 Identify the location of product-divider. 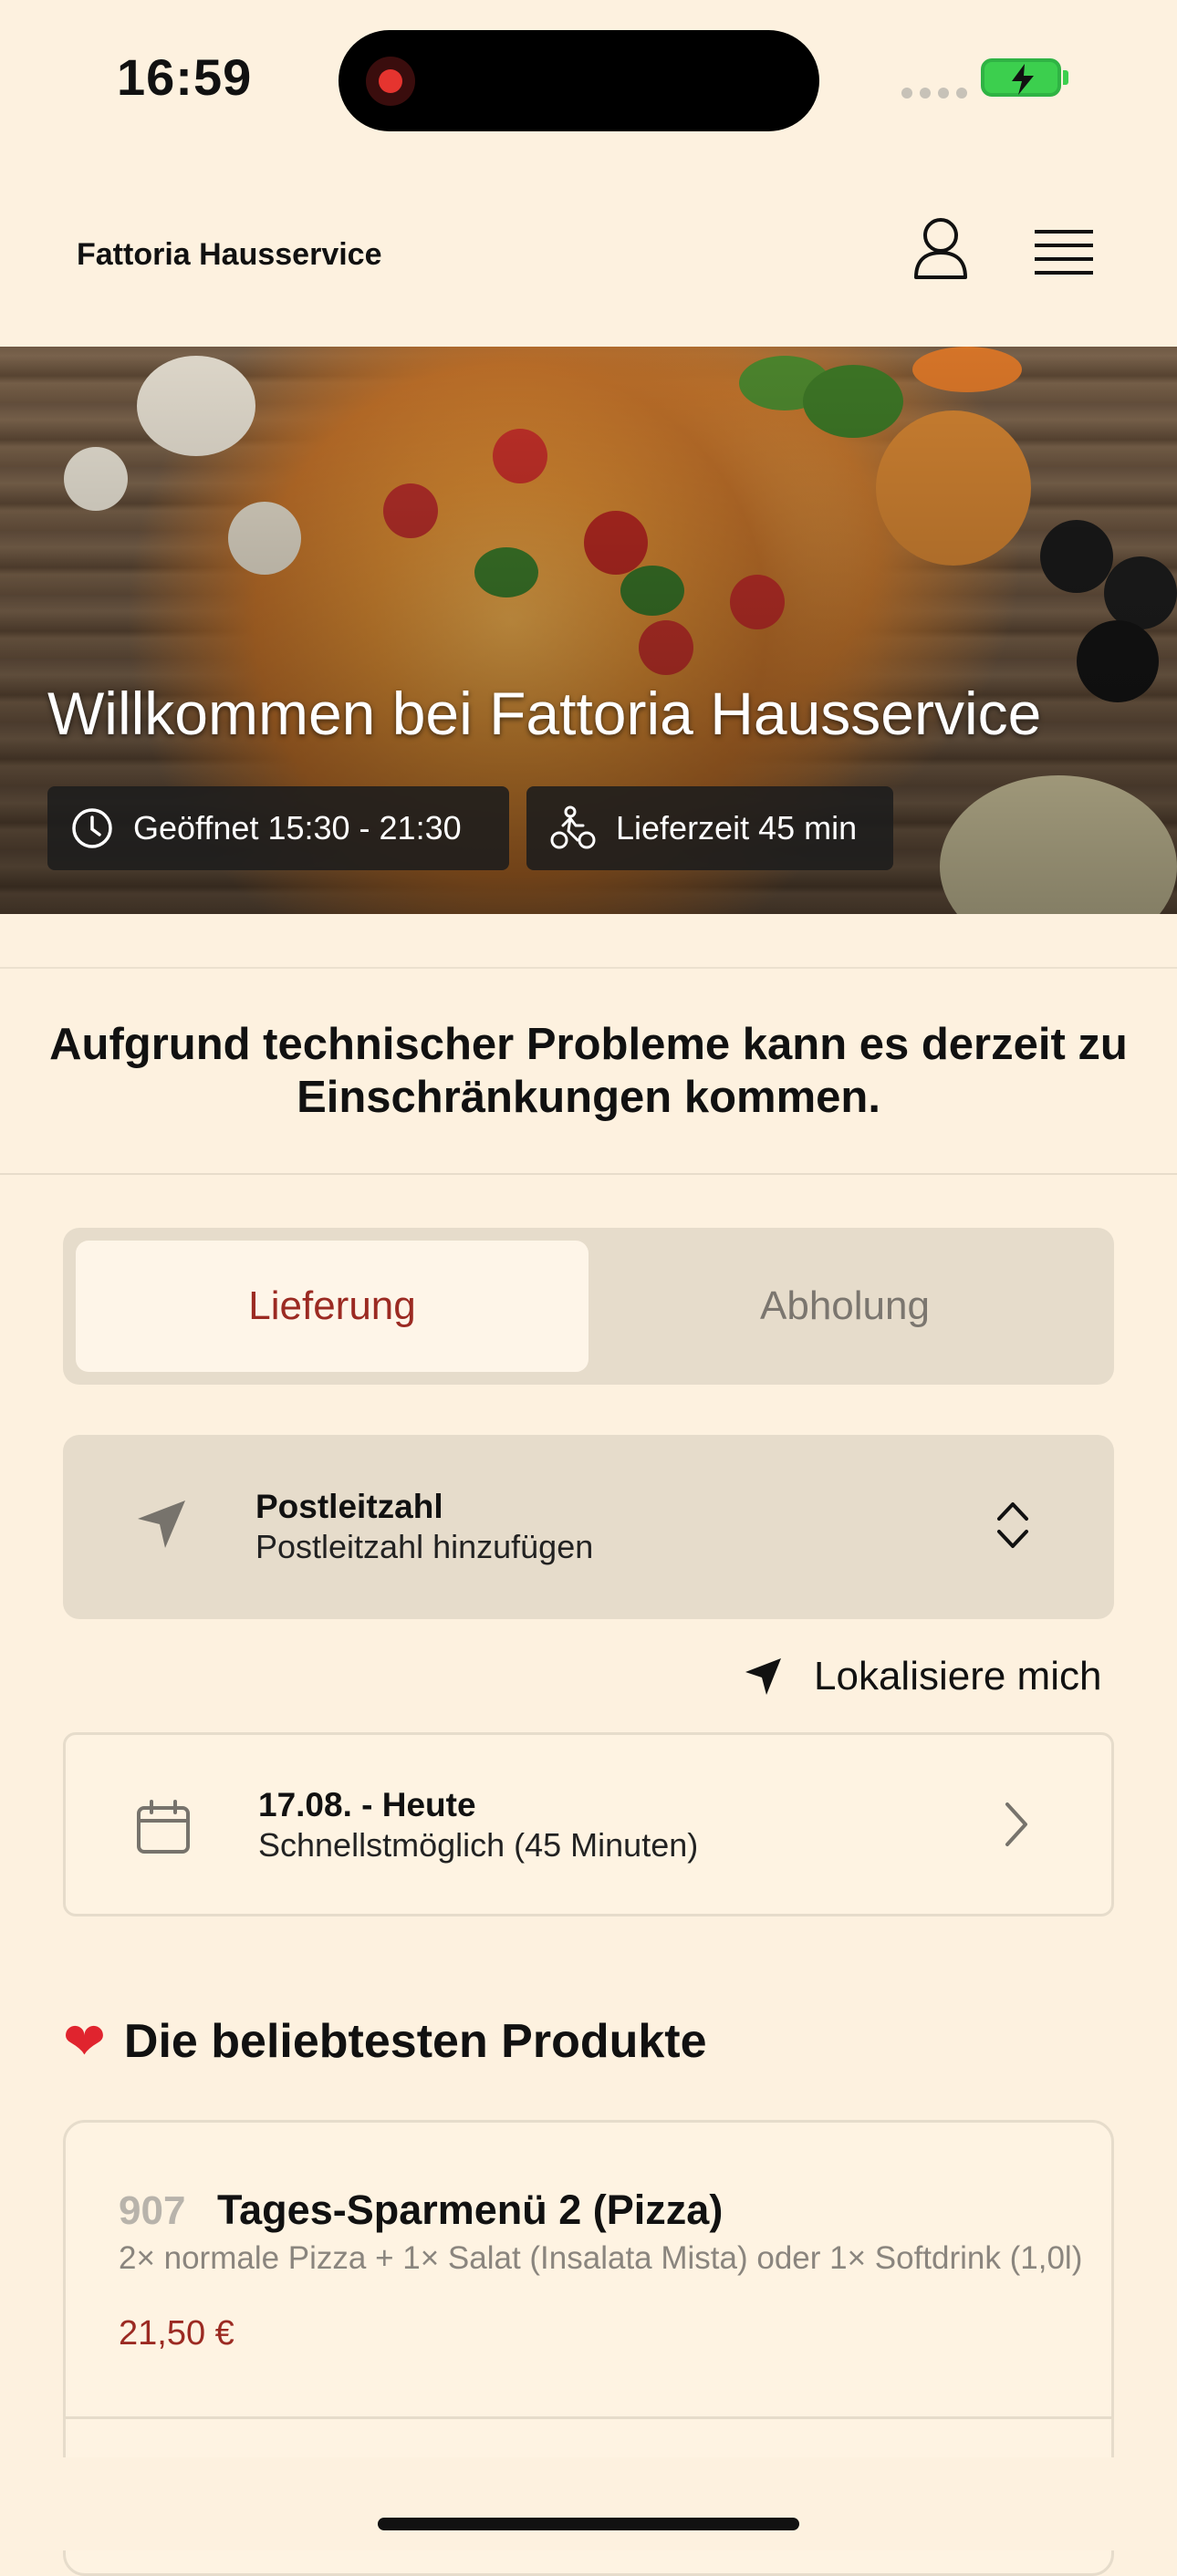
(589, 2417).